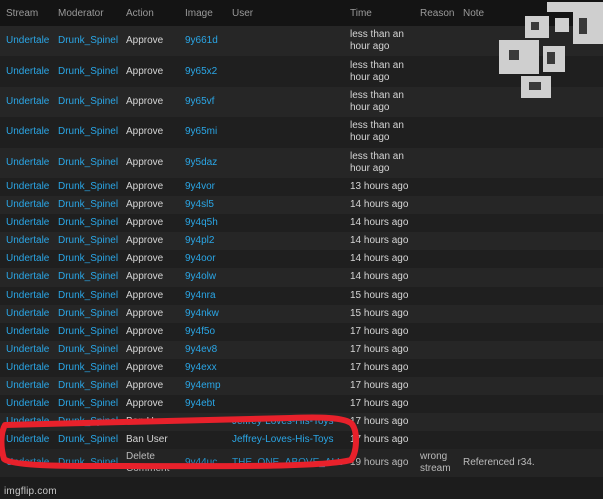 Image resolution: width=603 pixels, height=499 pixels. What do you see at coordinates (202, 386) in the screenshot?
I see `cell-image: 9y4emp` at bounding box center [202, 386].